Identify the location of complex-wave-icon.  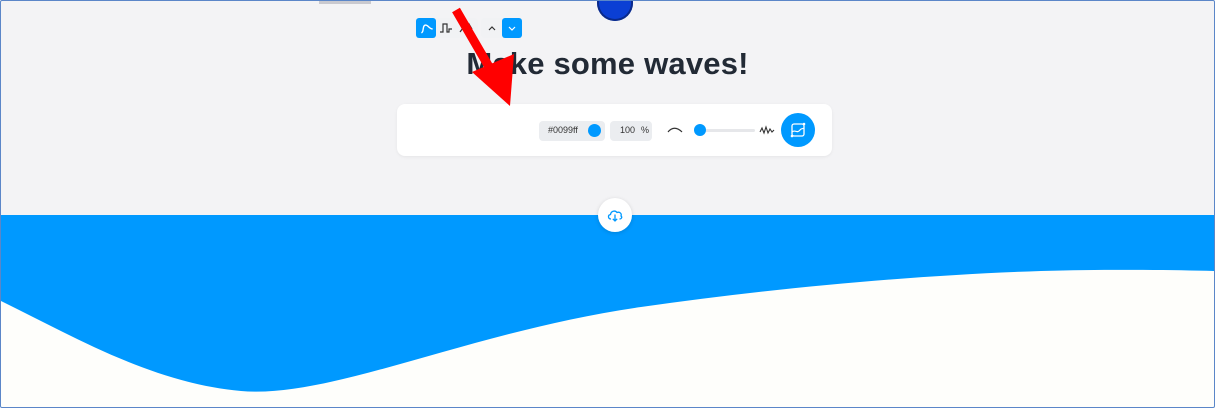
(767, 130).